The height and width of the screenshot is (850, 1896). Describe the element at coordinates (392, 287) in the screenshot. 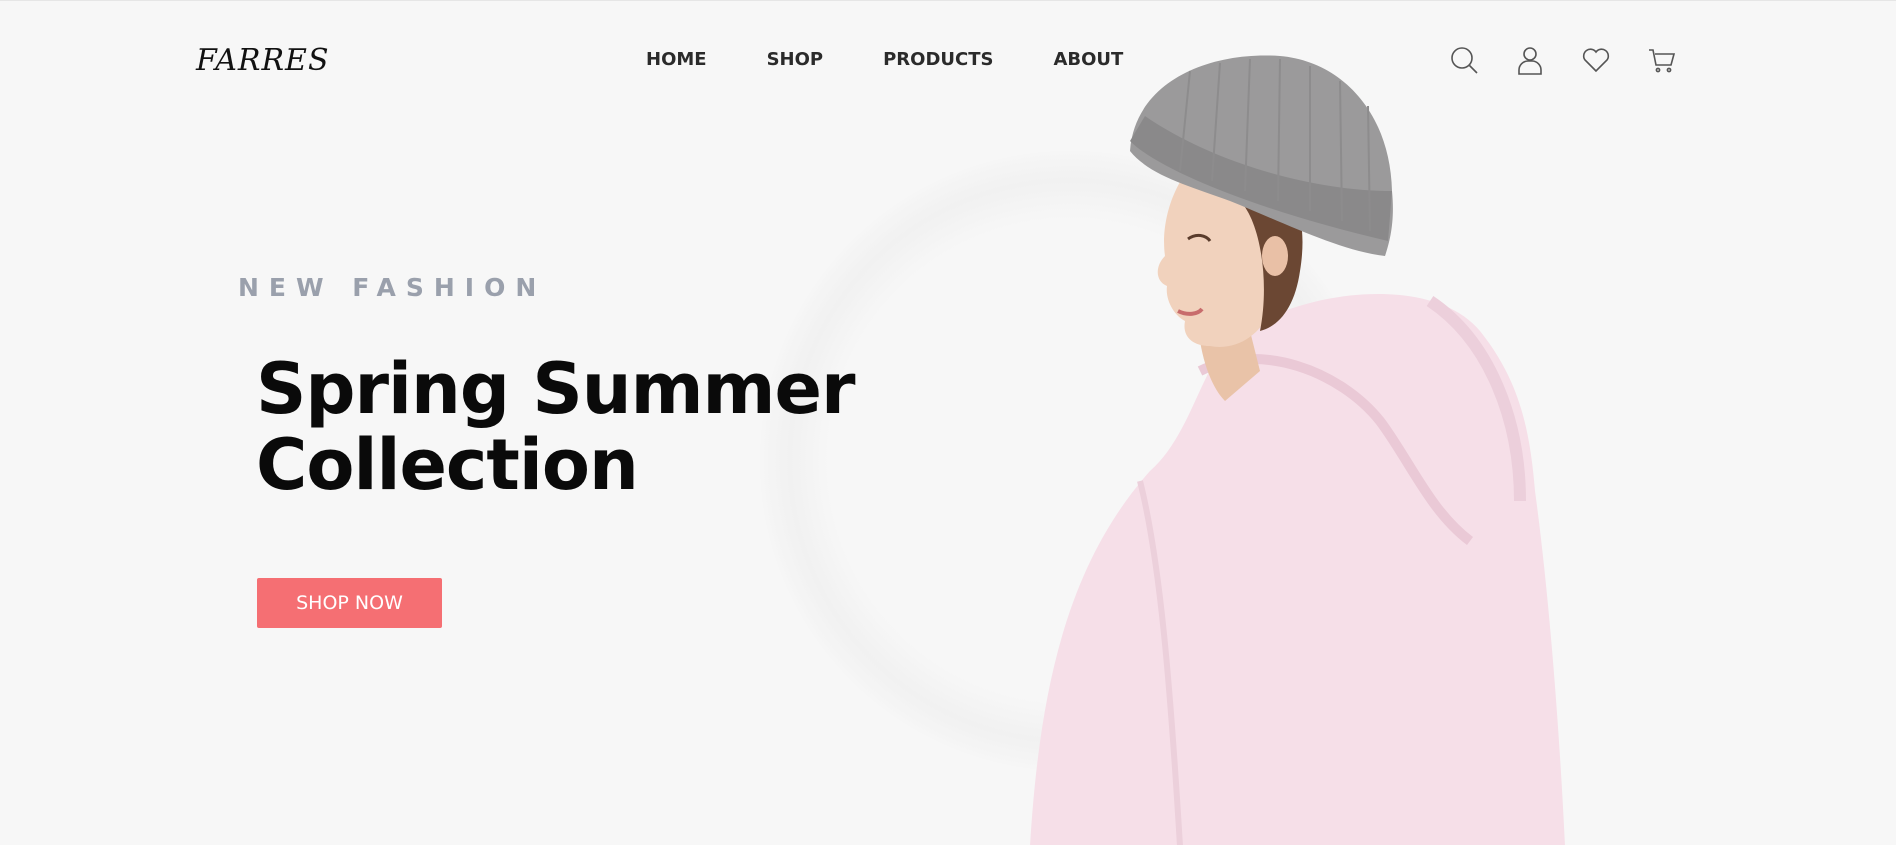

I see `hero-eyebrow: NEW FASHION` at that location.